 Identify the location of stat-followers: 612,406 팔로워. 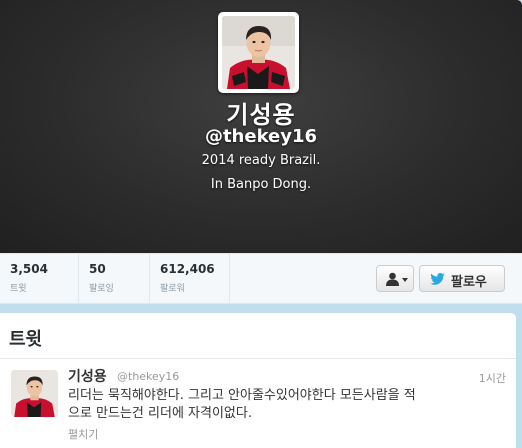
(190, 279).